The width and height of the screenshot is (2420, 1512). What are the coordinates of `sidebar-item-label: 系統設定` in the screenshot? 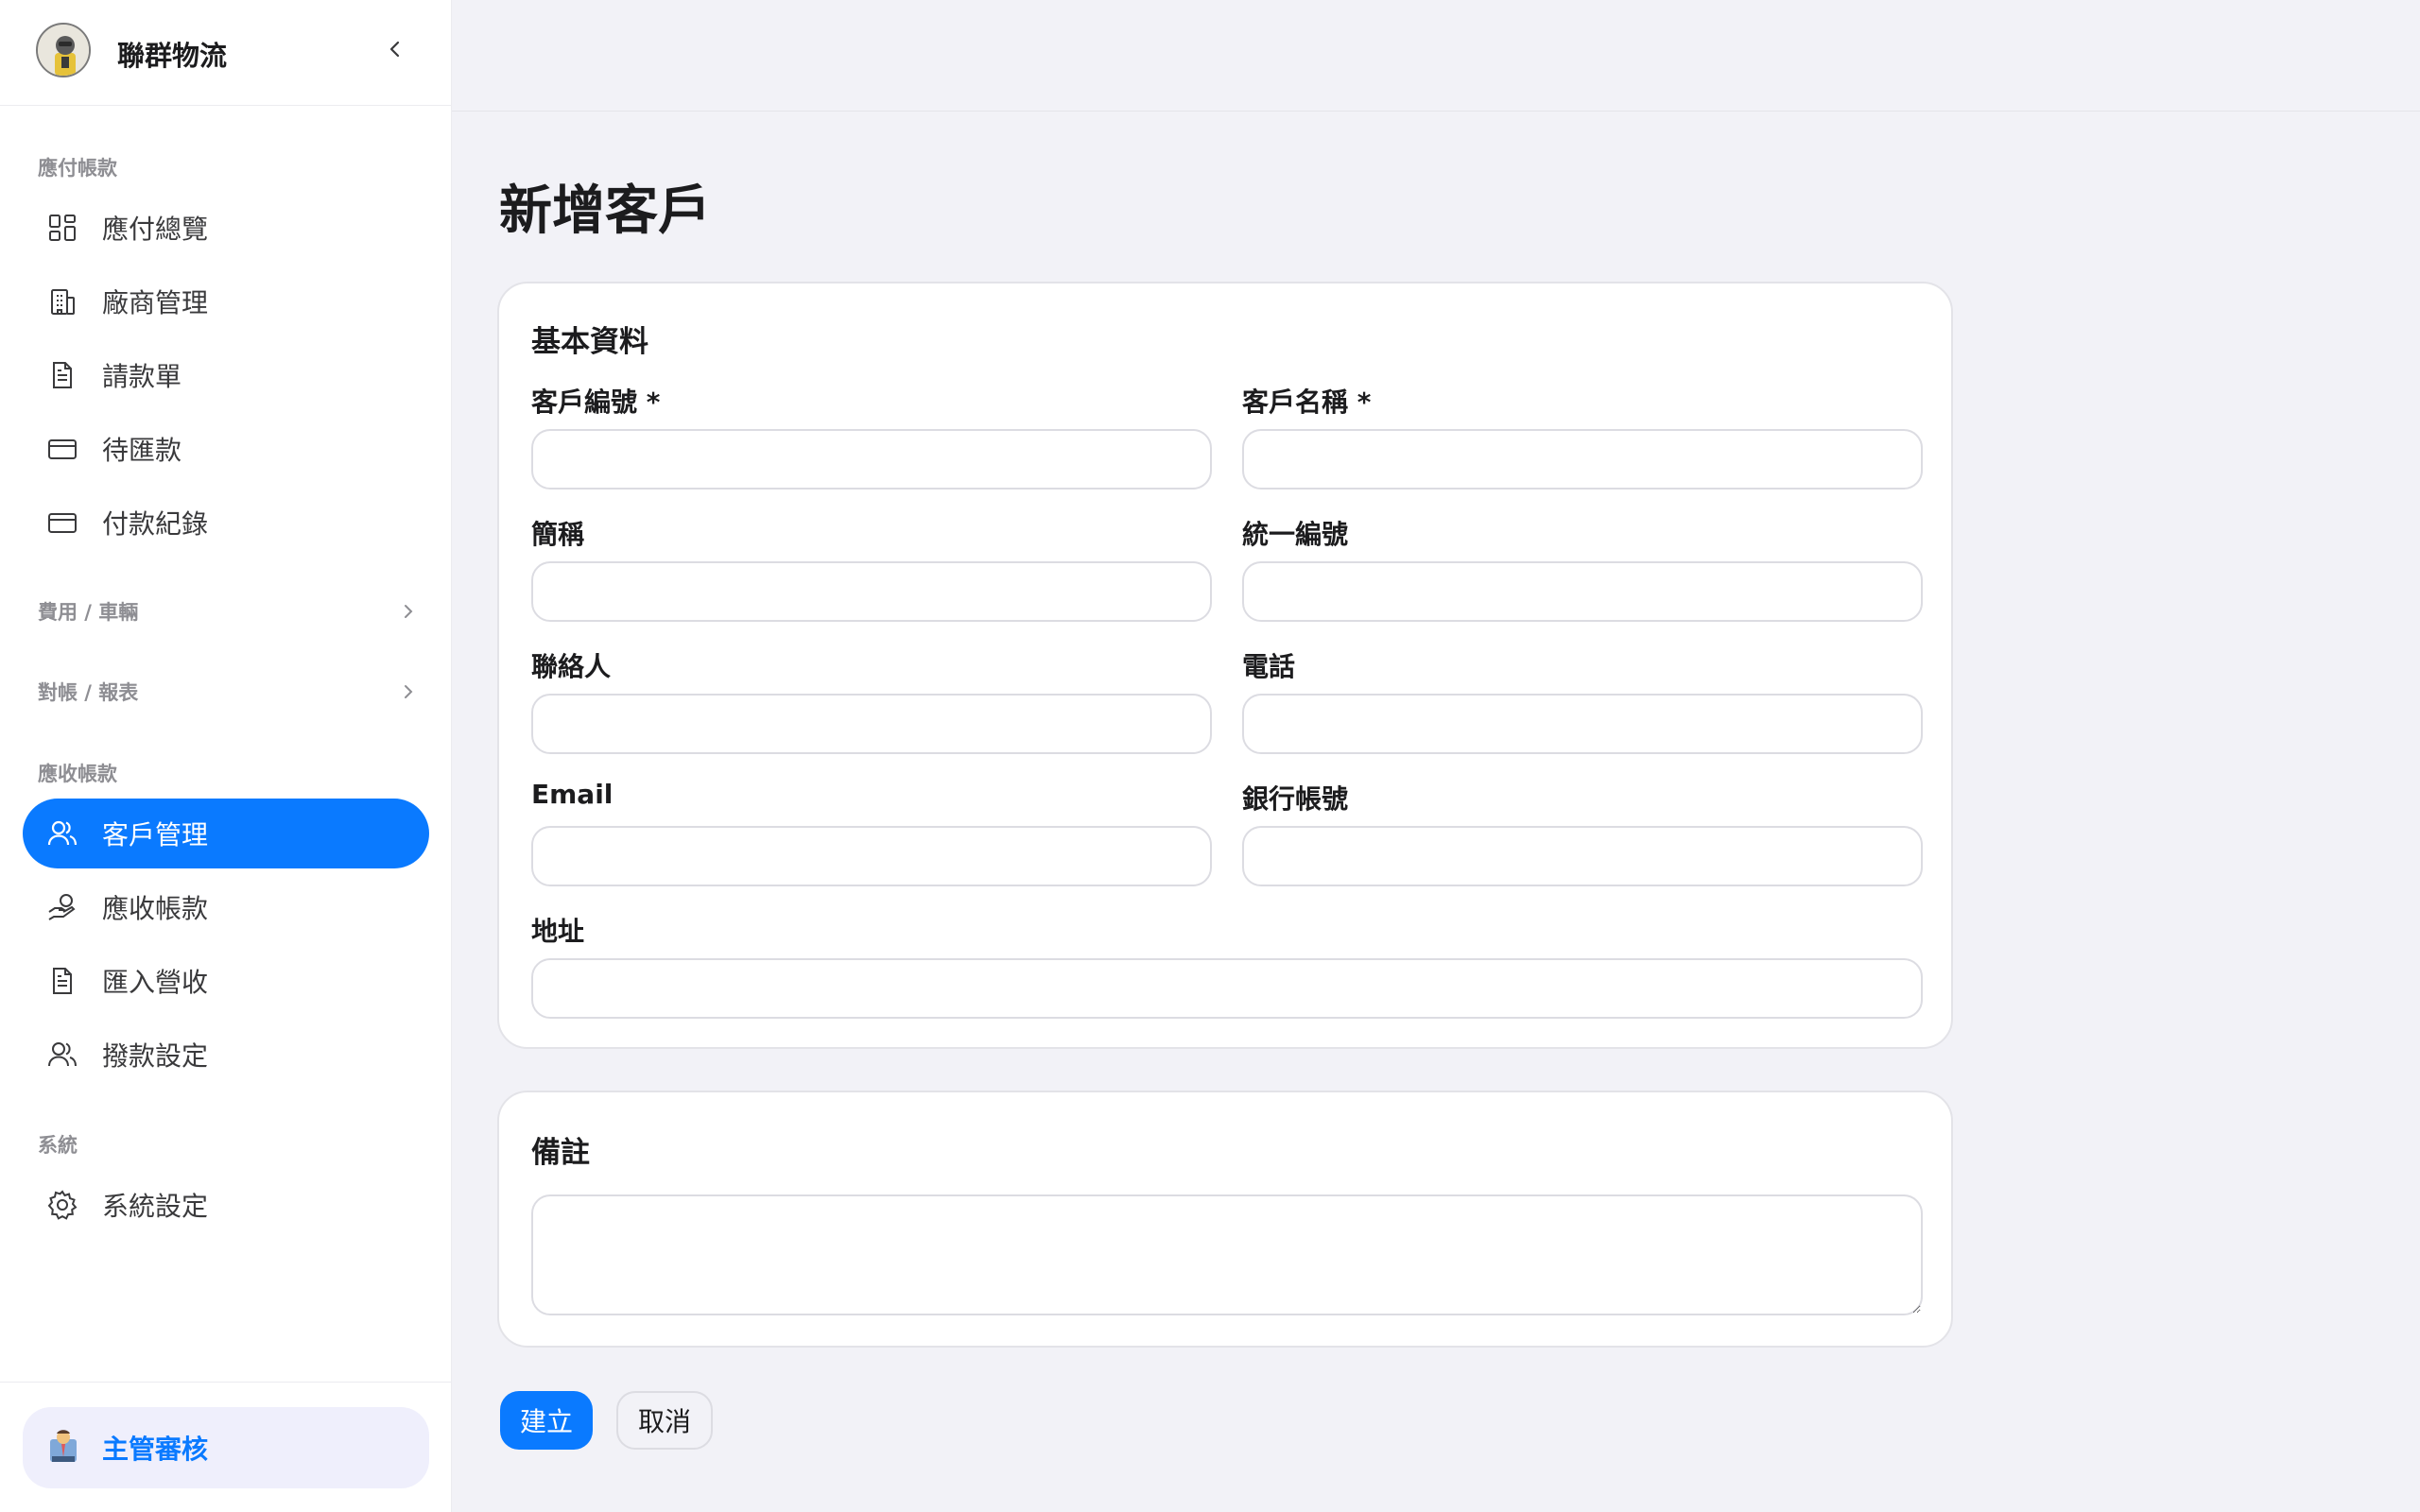 It's located at (155, 1206).